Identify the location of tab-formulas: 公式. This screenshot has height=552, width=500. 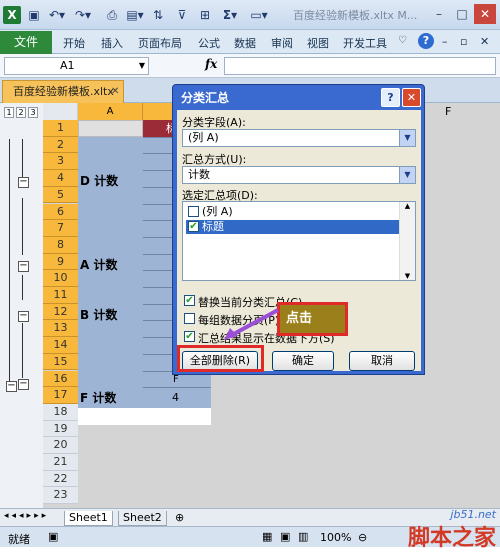
(209, 43).